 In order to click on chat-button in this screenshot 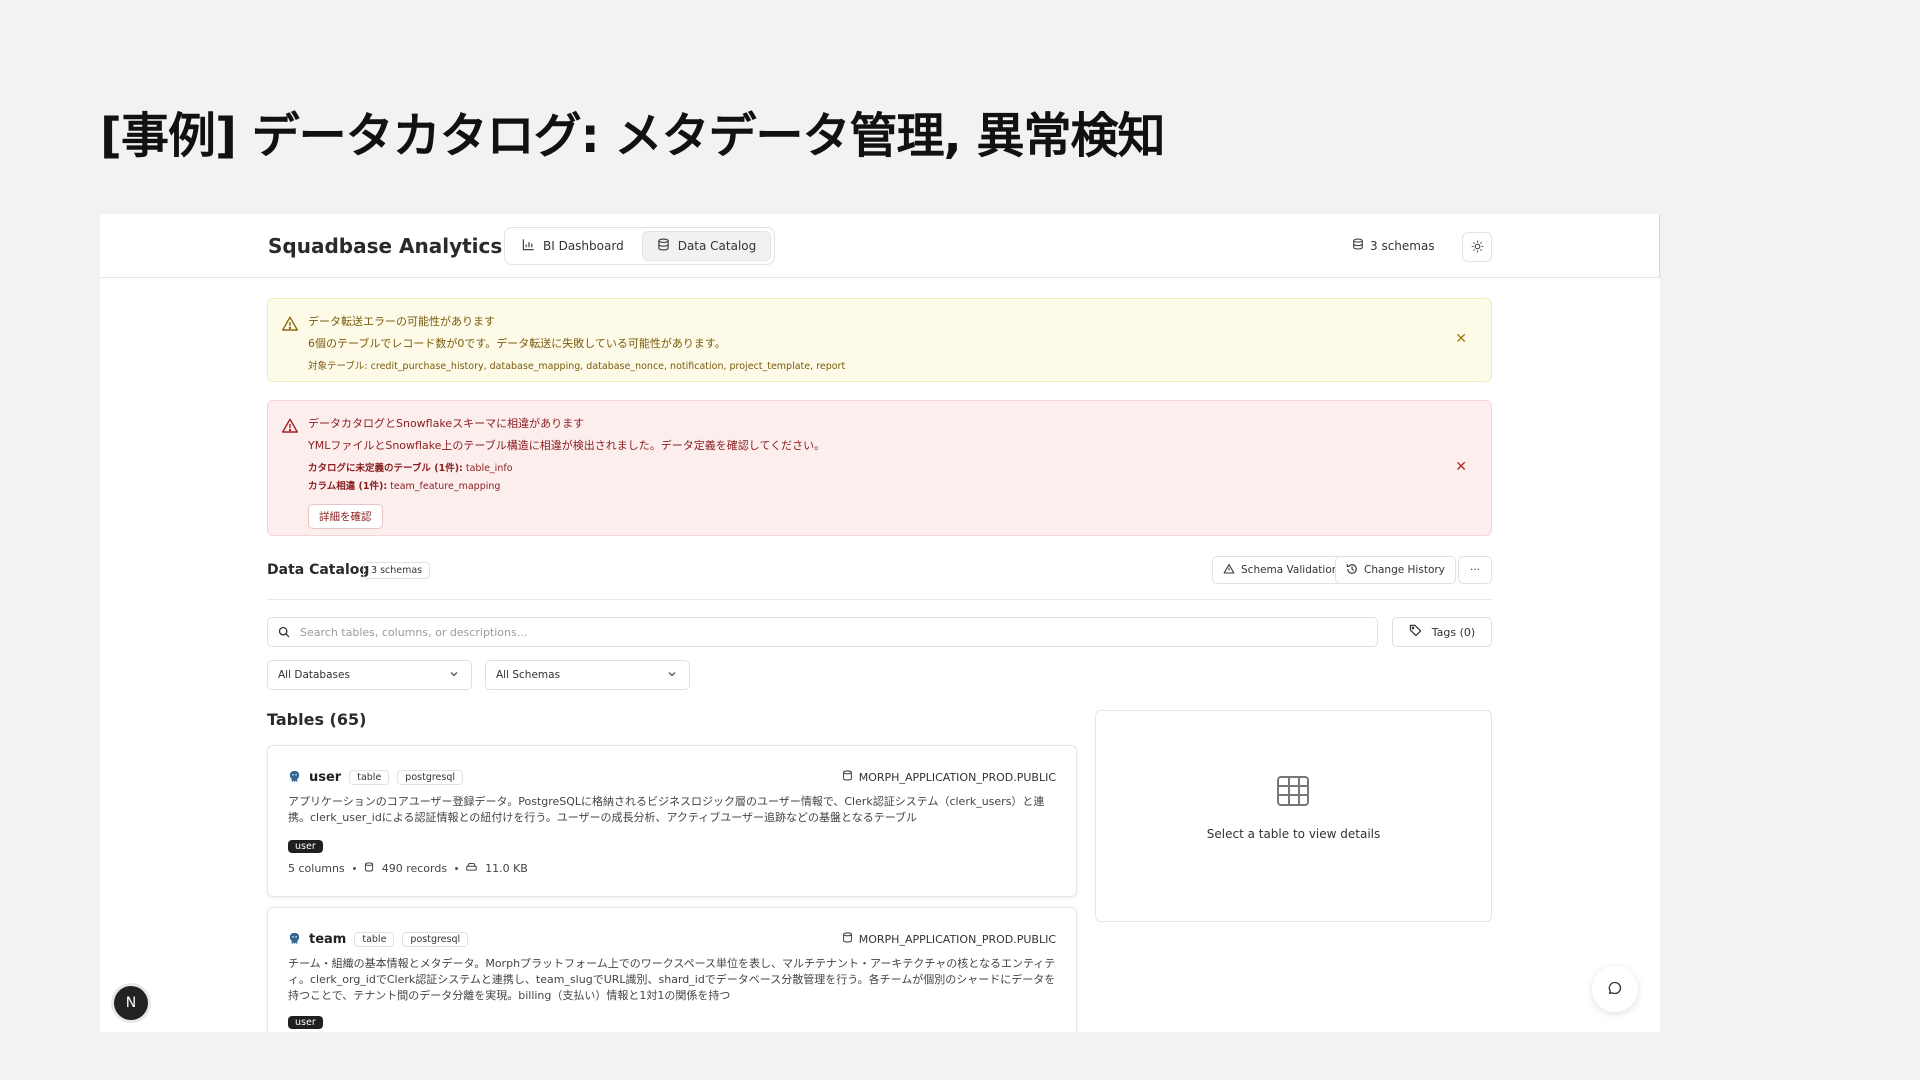, I will do `click(1615, 989)`.